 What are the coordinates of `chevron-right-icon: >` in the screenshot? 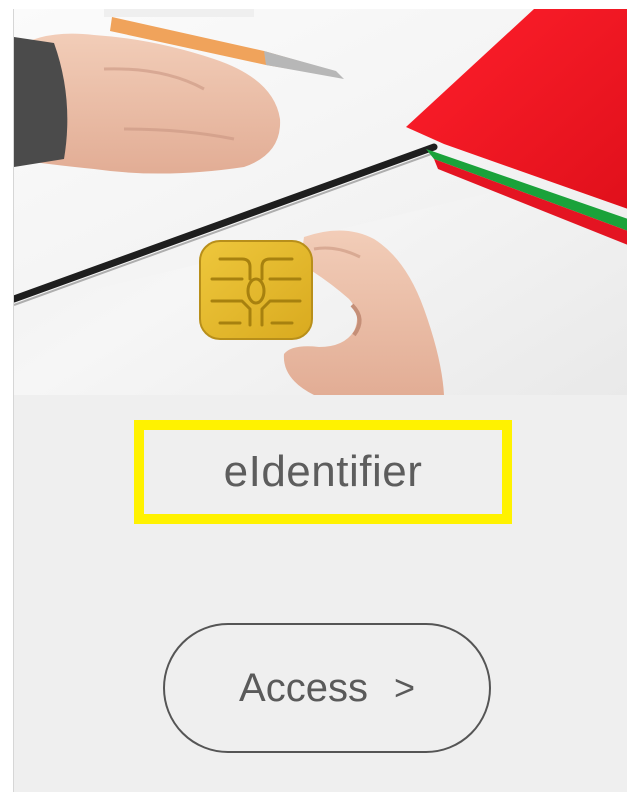 It's located at (404, 687).